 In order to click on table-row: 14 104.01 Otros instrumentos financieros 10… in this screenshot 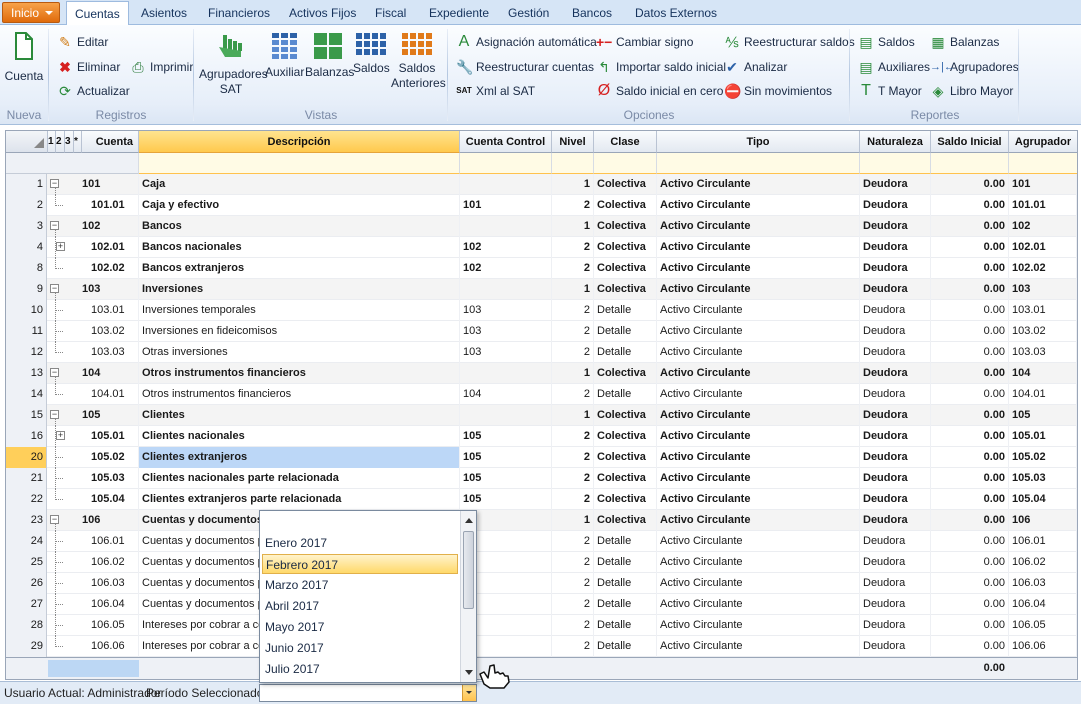, I will do `click(541, 394)`.